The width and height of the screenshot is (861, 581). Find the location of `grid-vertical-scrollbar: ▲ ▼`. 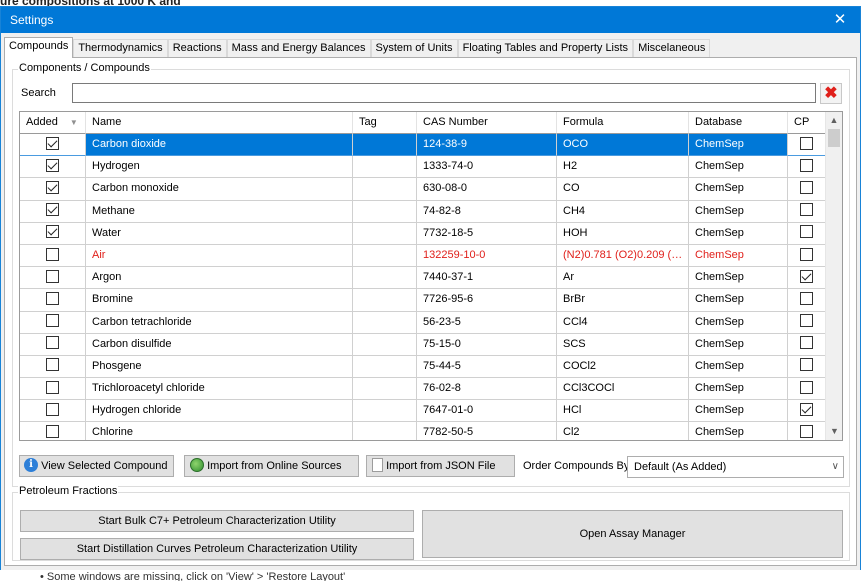

grid-vertical-scrollbar: ▲ ▼ is located at coordinates (833, 276).